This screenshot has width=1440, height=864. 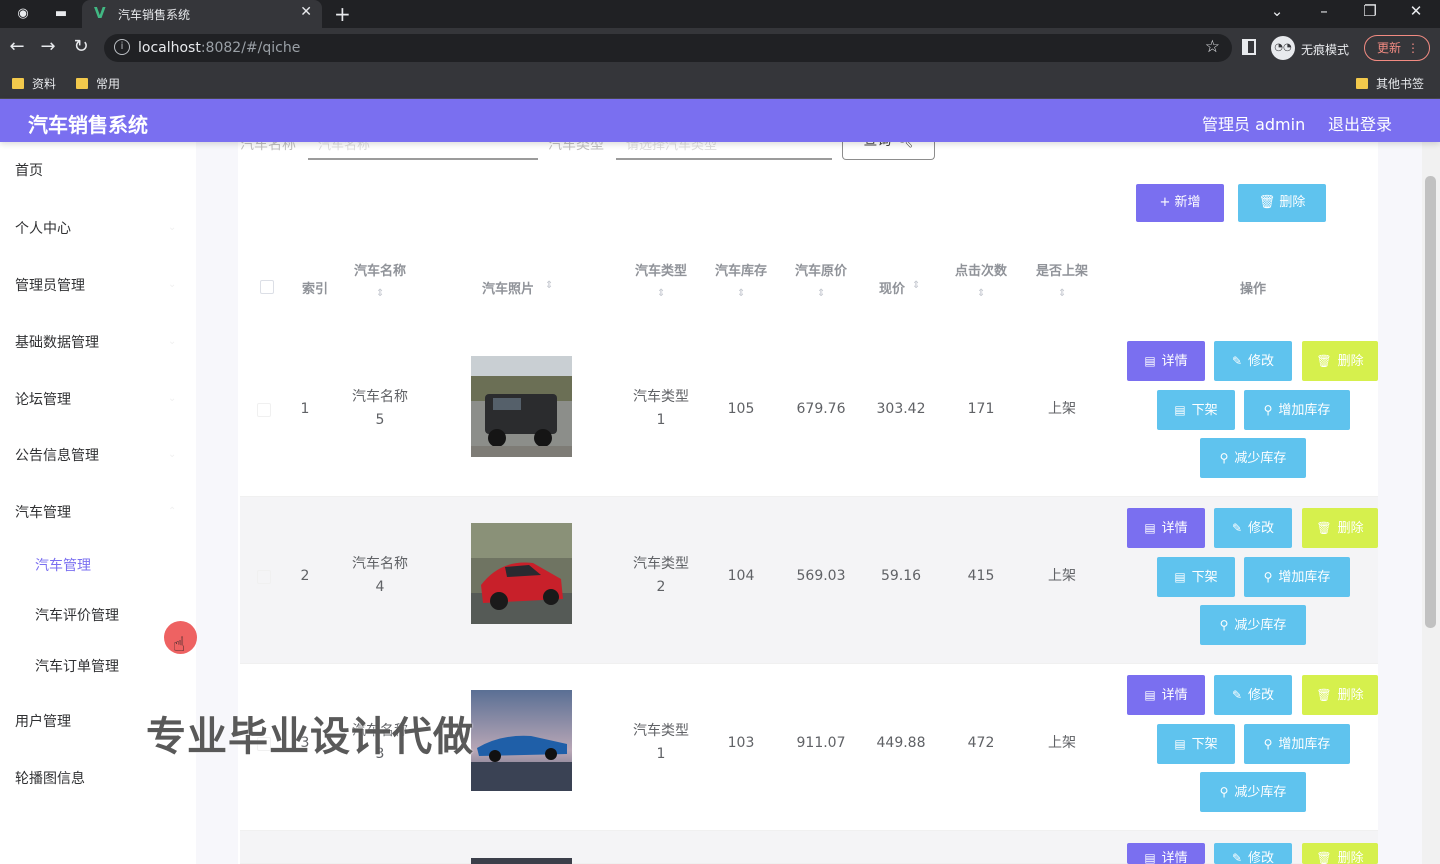 I want to click on sidebar-item-basedata: 基础数据管理, so click(x=57, y=342).